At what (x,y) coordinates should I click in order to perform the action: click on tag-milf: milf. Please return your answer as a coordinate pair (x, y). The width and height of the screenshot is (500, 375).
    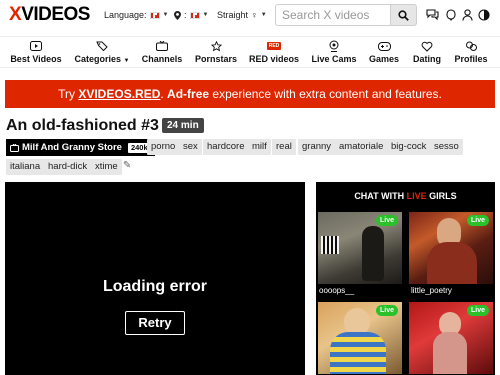
    Looking at the image, I should click on (259, 147).